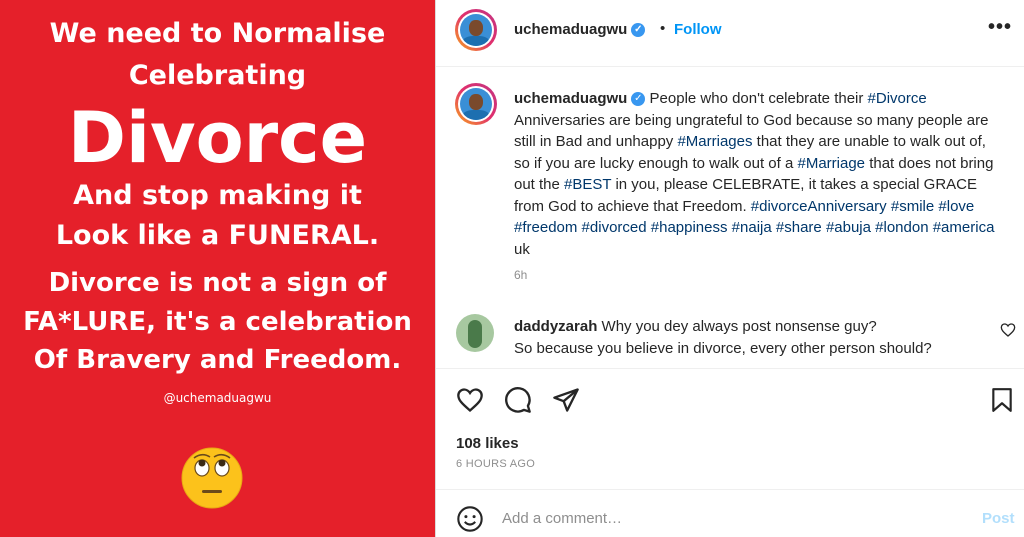  Describe the element at coordinates (964, 227) in the screenshot. I see `hashtag-link: #america` at that location.